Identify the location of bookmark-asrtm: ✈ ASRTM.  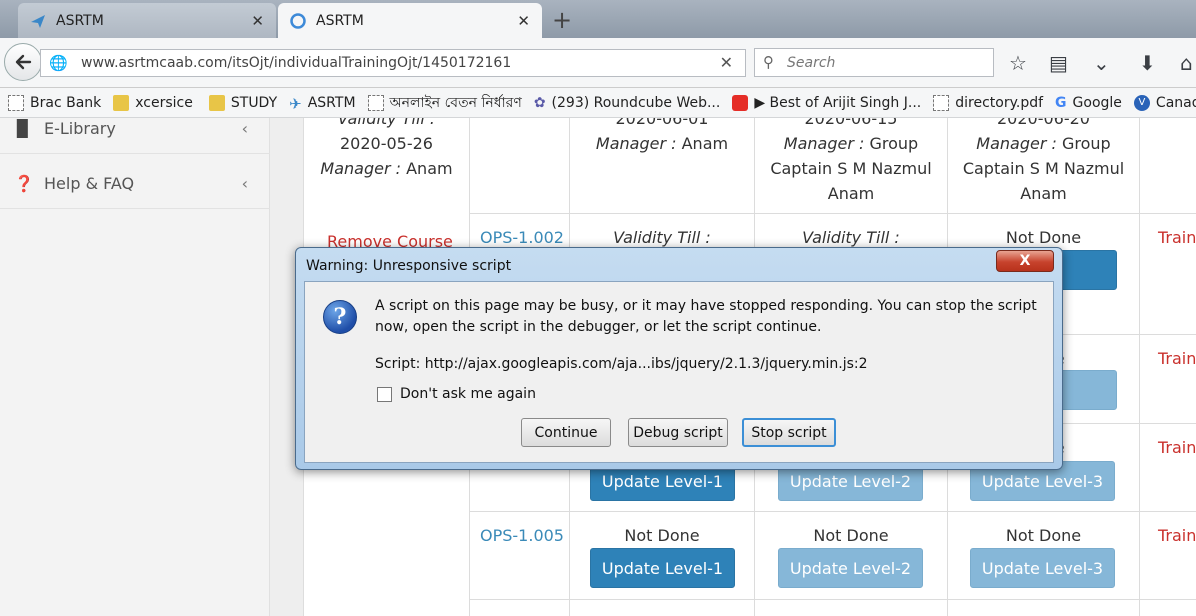
(322, 103).